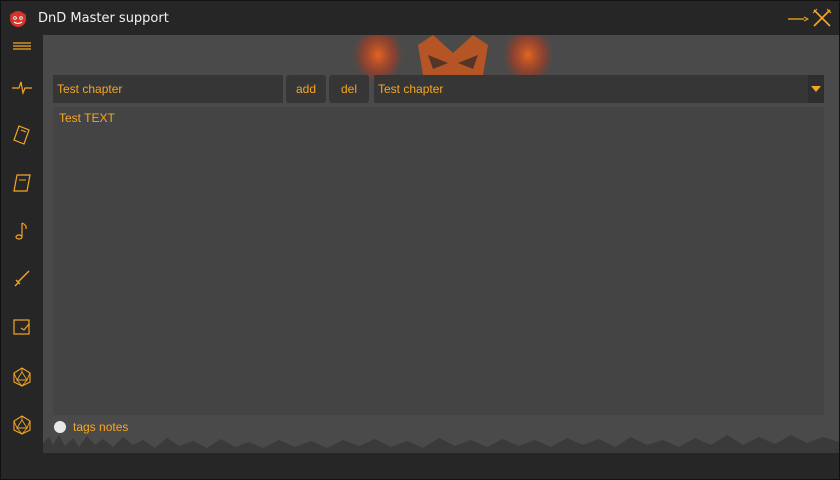  I want to click on delete-button: del, so click(349, 89).